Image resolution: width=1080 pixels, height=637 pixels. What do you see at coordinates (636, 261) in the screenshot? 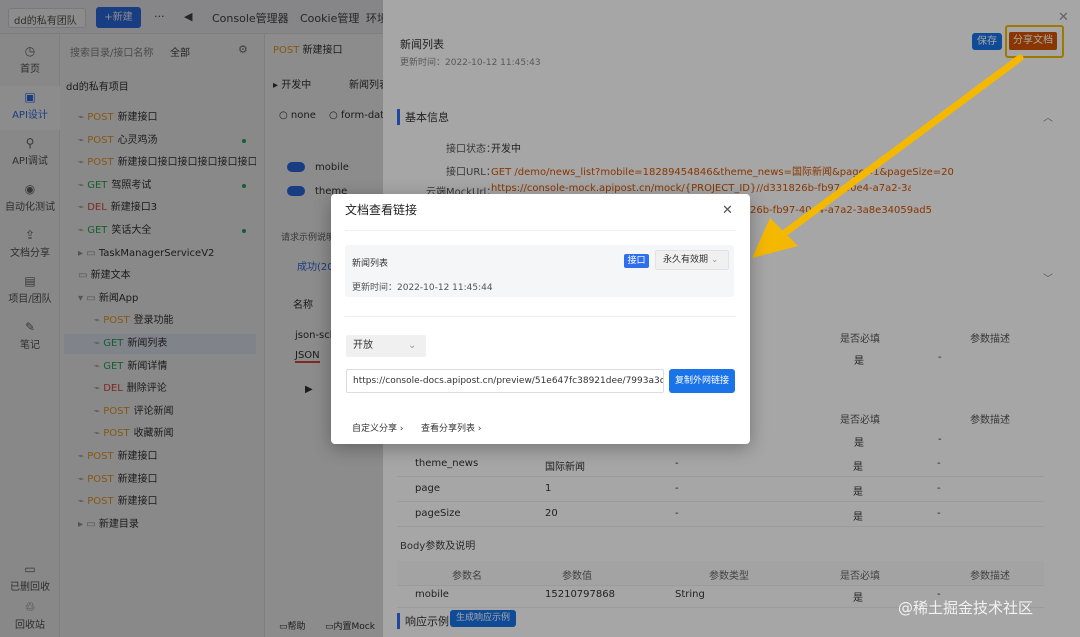
I see `doc-type-tag: 接口` at bounding box center [636, 261].